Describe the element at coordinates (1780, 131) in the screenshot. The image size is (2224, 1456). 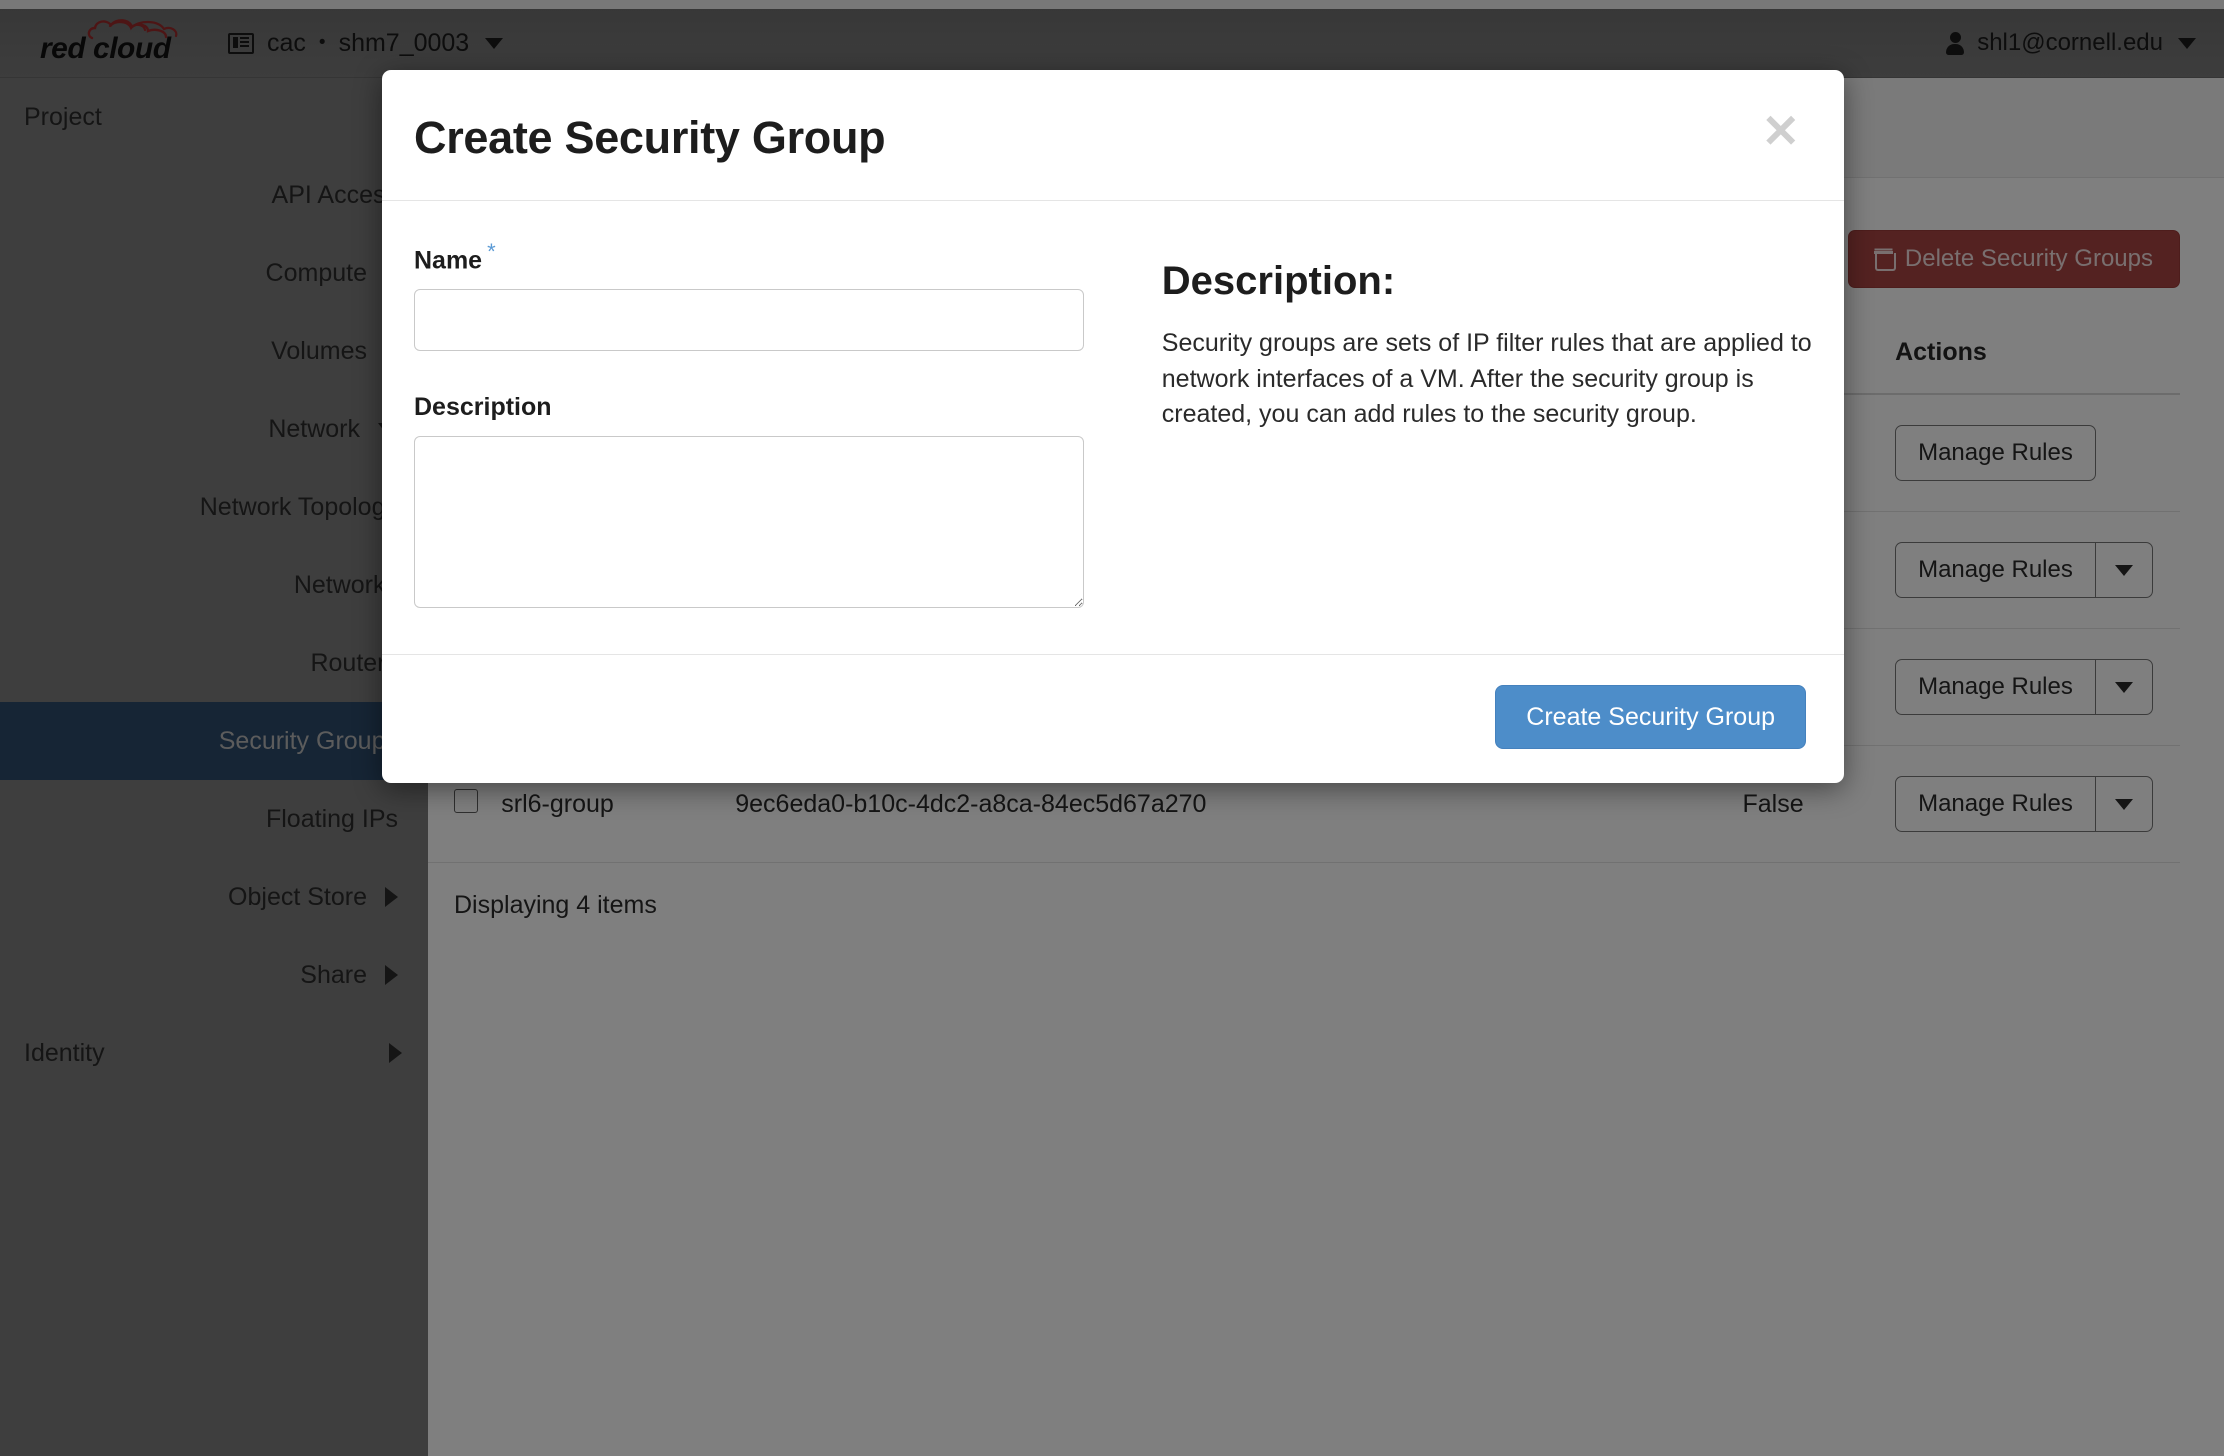
I see `close-icon: ✕` at that location.